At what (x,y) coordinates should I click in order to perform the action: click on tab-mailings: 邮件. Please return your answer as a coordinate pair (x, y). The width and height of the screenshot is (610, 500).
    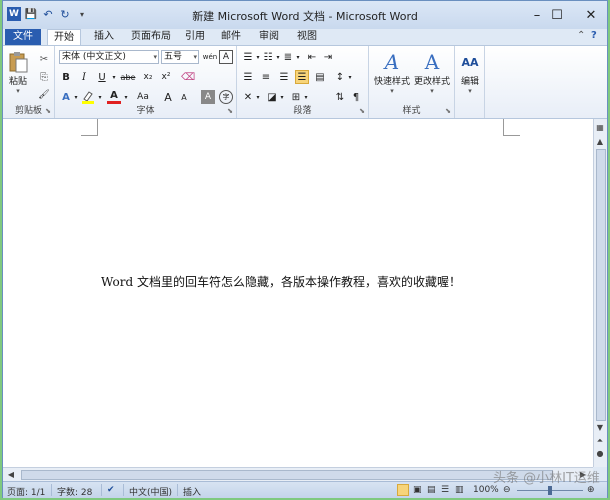
    Looking at the image, I should click on (231, 37).